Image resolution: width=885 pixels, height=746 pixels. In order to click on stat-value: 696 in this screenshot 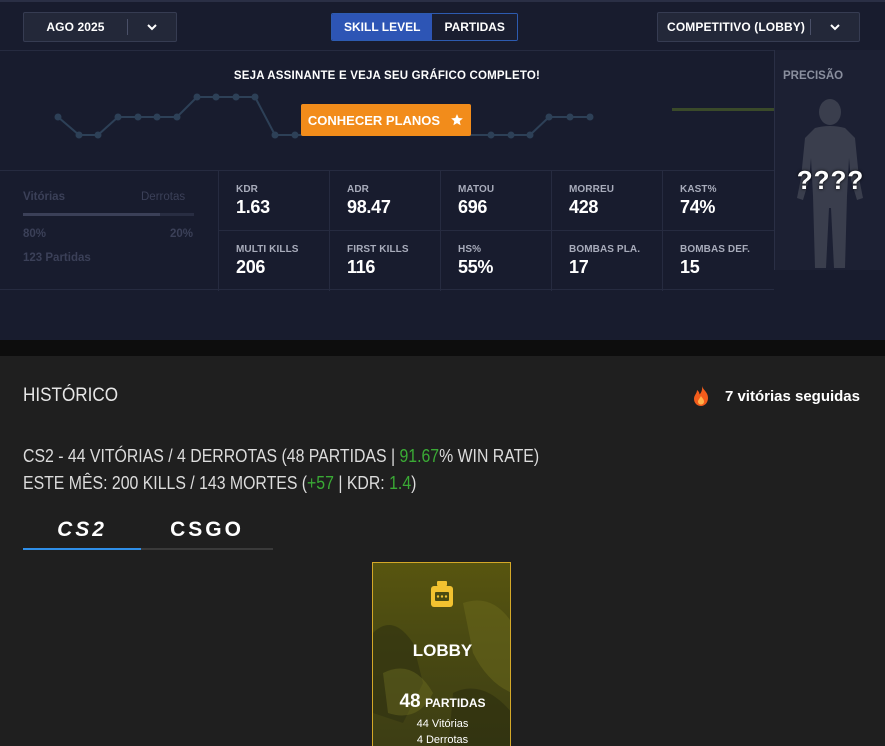, I will do `click(473, 207)`.